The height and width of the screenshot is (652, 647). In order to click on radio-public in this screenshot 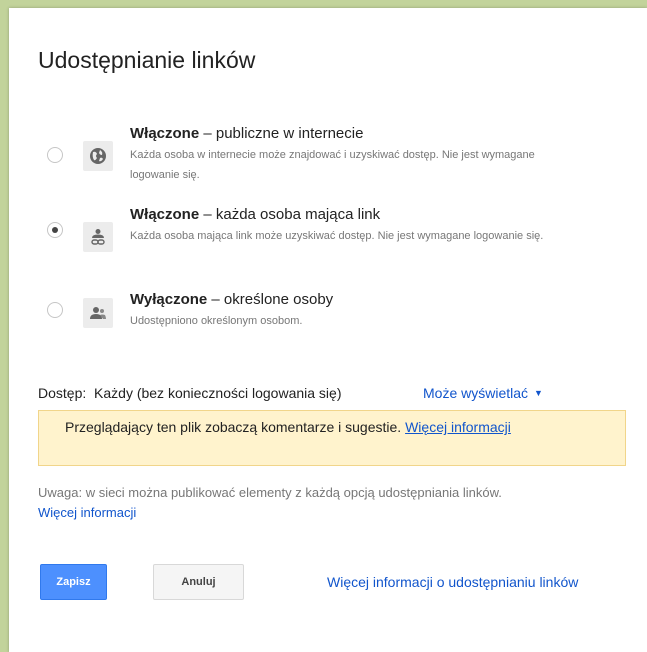, I will do `click(55, 155)`.